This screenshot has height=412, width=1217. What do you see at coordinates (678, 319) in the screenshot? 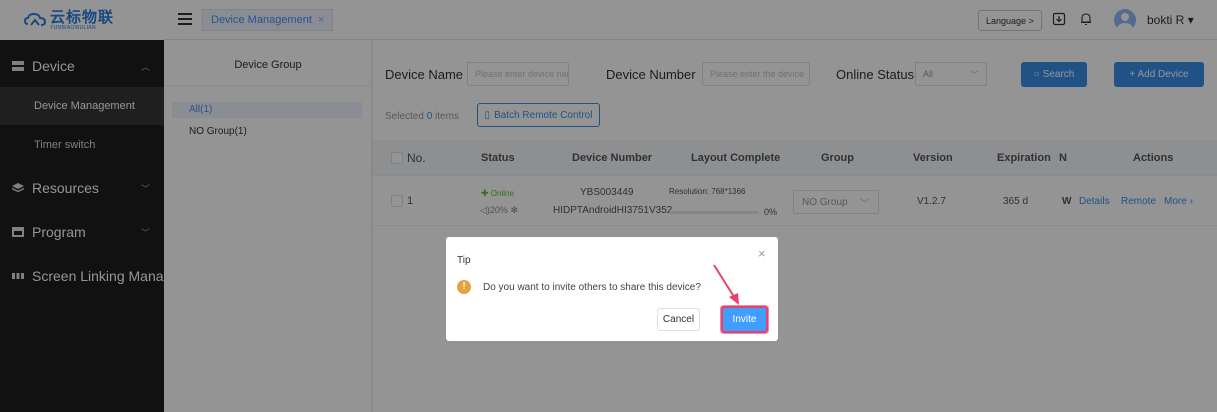
I see `cancel-button: Cancel` at bounding box center [678, 319].